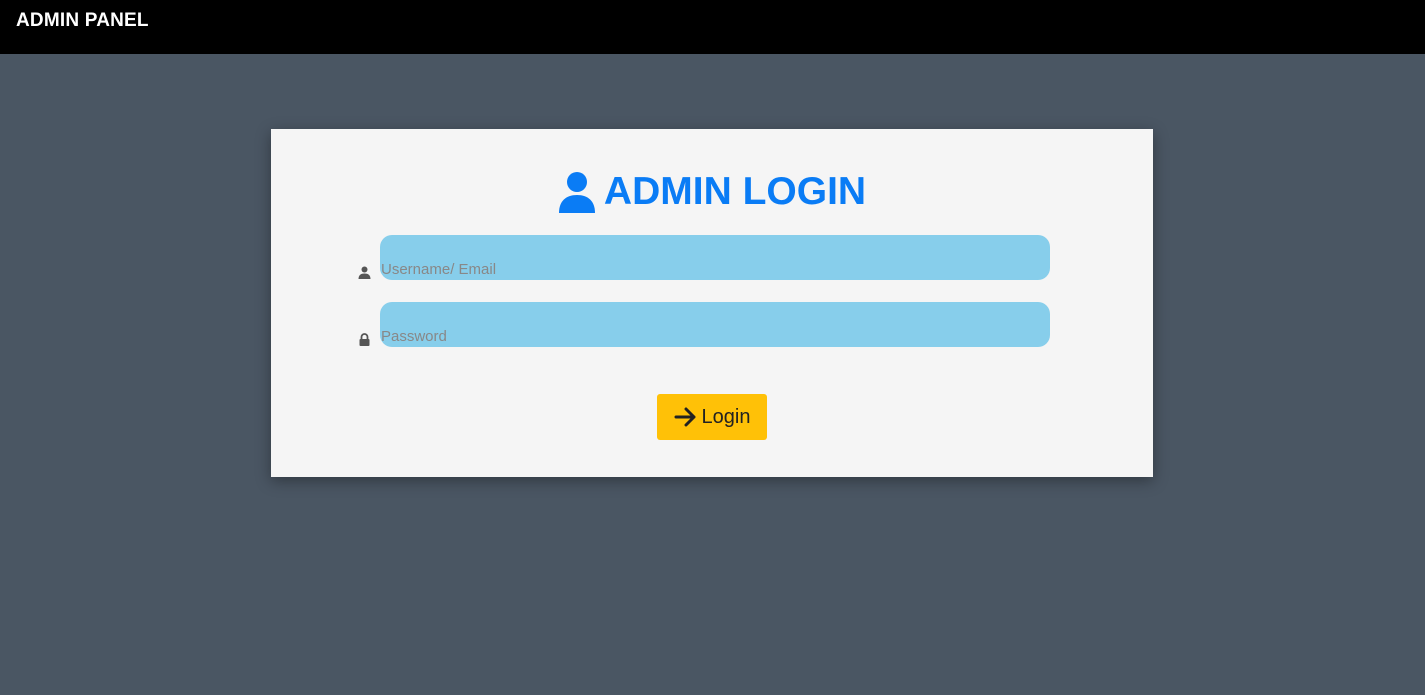 This screenshot has width=1425, height=695. I want to click on login-heading: ADMIN LOGIN, so click(712, 191).